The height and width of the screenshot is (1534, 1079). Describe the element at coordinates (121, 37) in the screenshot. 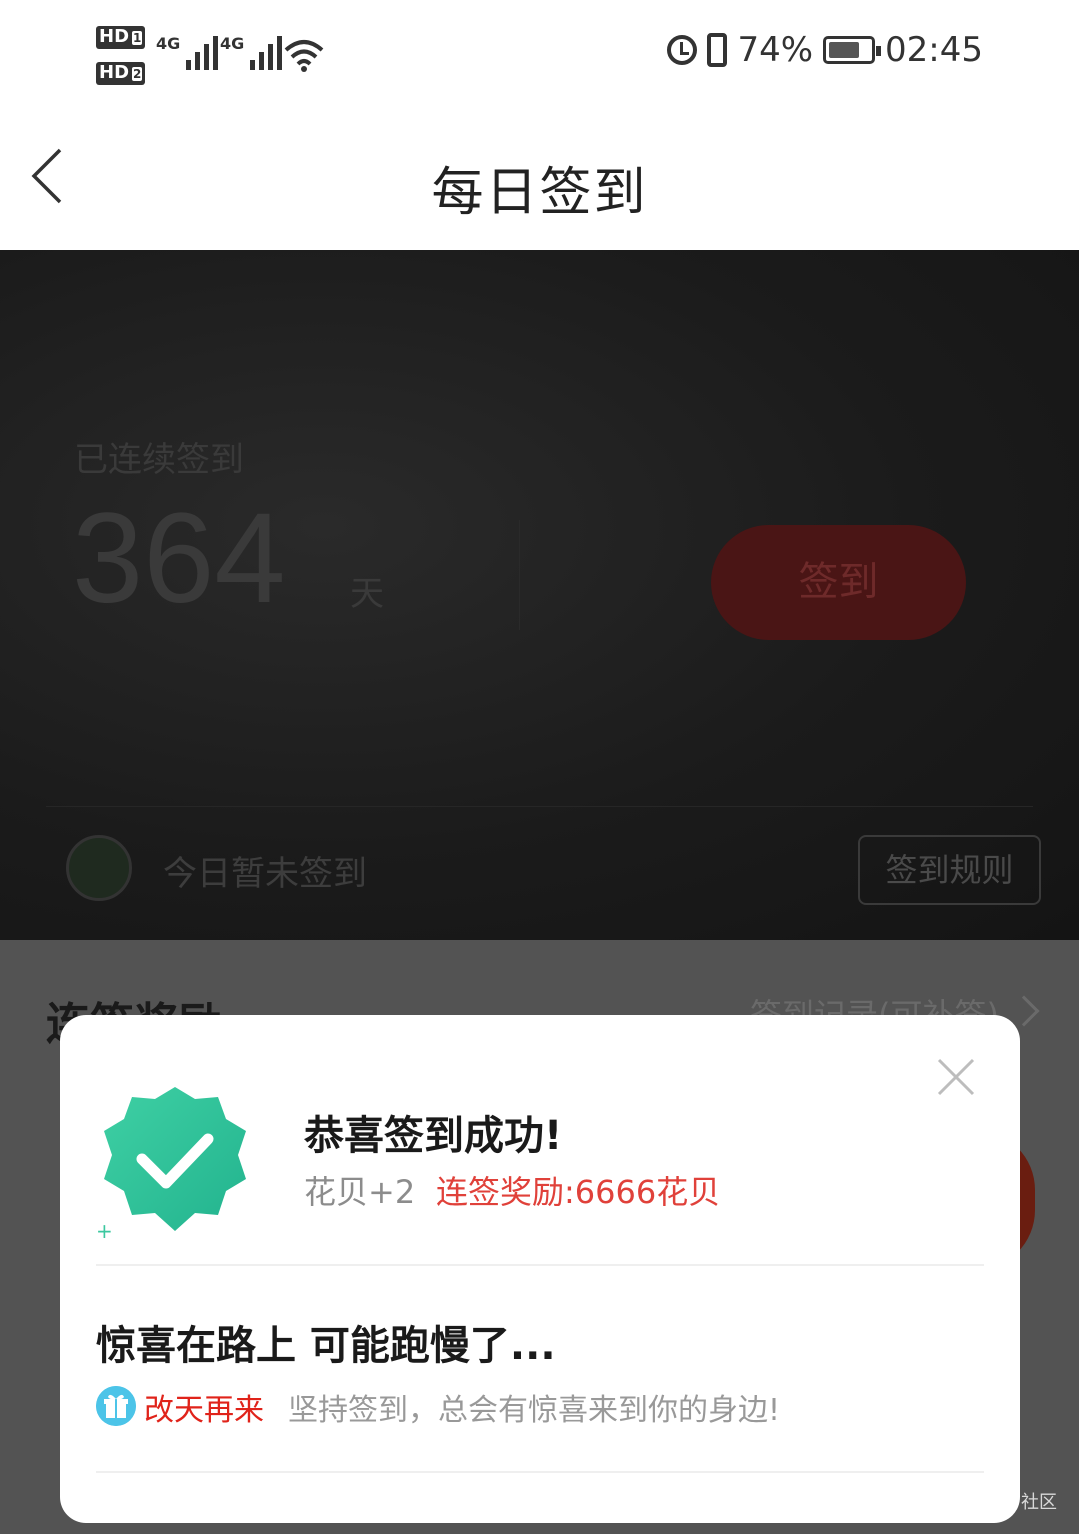

I see `hd-indicator-1: HD 1` at that location.